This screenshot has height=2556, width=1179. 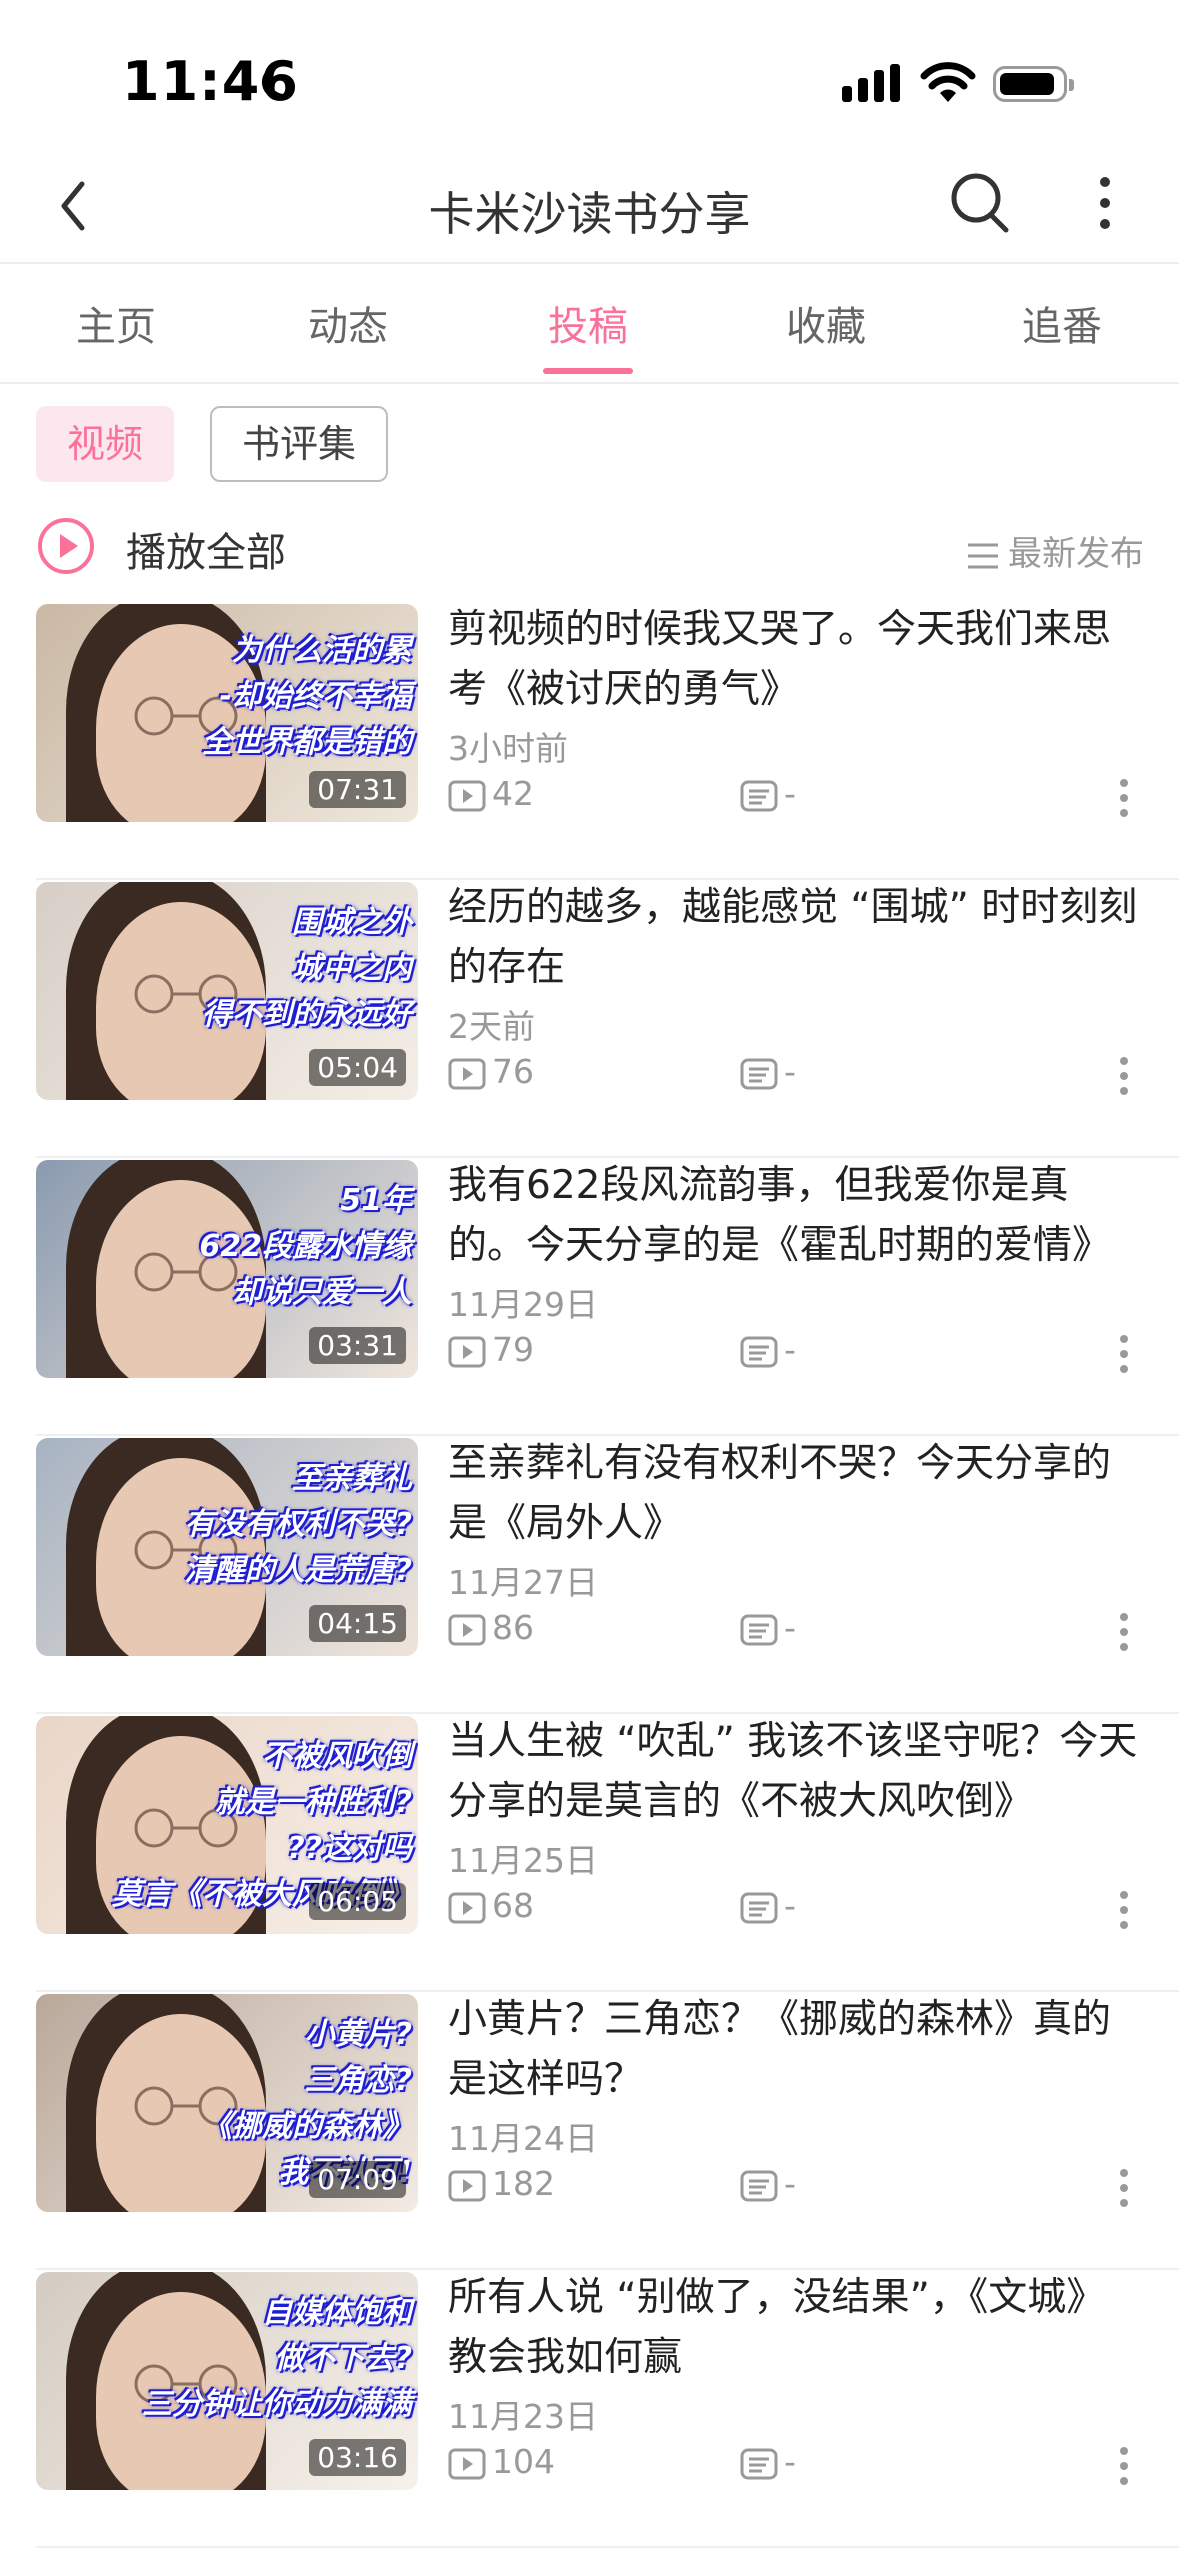 I want to click on more-icon, so click(x=1105, y=203).